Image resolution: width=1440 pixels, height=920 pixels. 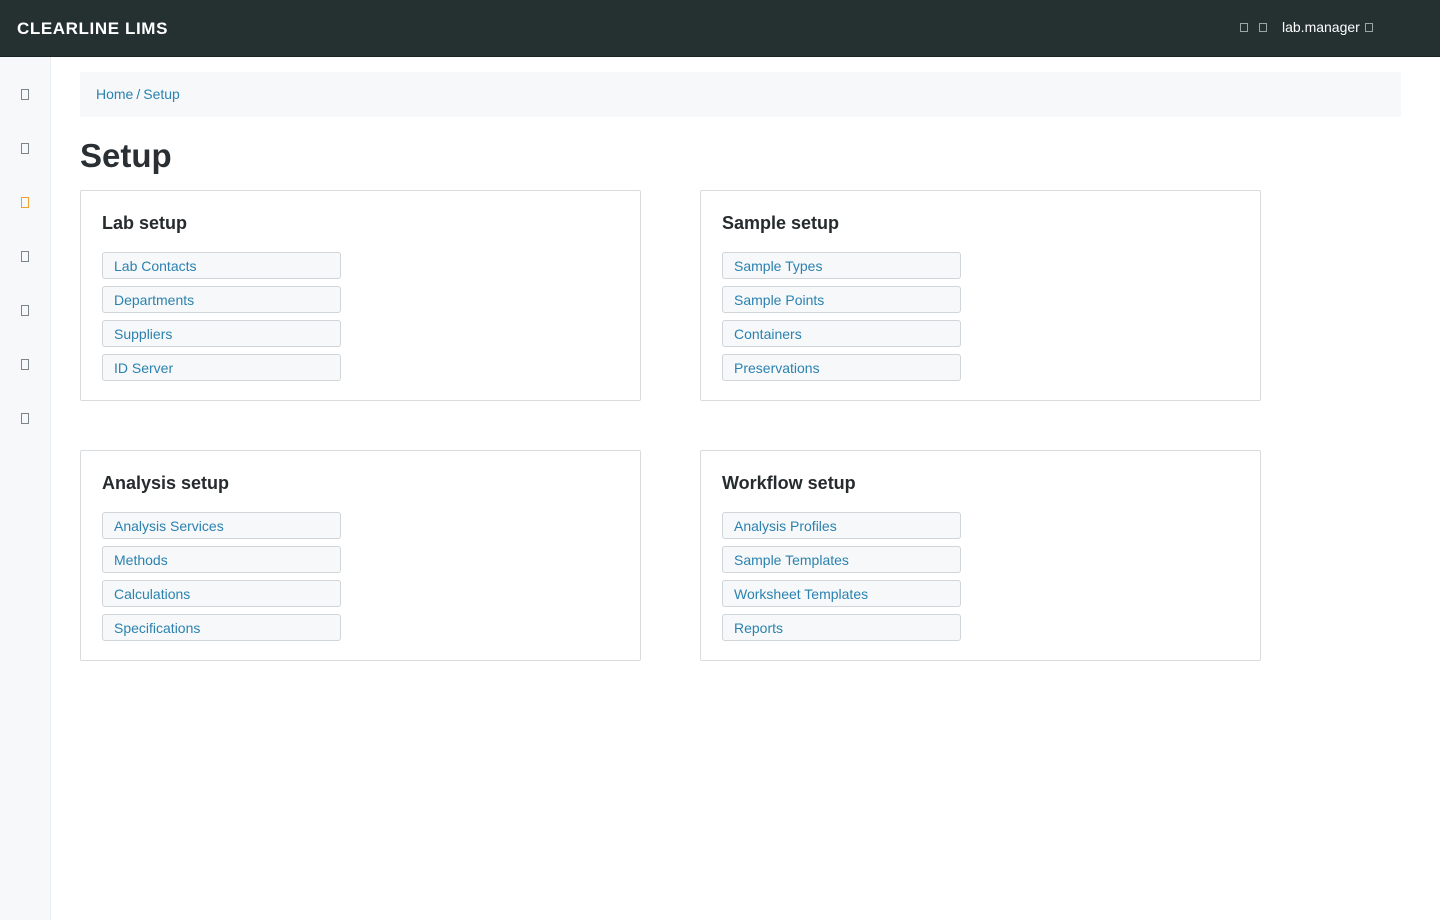 What do you see at coordinates (841, 525) in the screenshot?
I see `link-analysis-profiles: Analysis Profiles` at bounding box center [841, 525].